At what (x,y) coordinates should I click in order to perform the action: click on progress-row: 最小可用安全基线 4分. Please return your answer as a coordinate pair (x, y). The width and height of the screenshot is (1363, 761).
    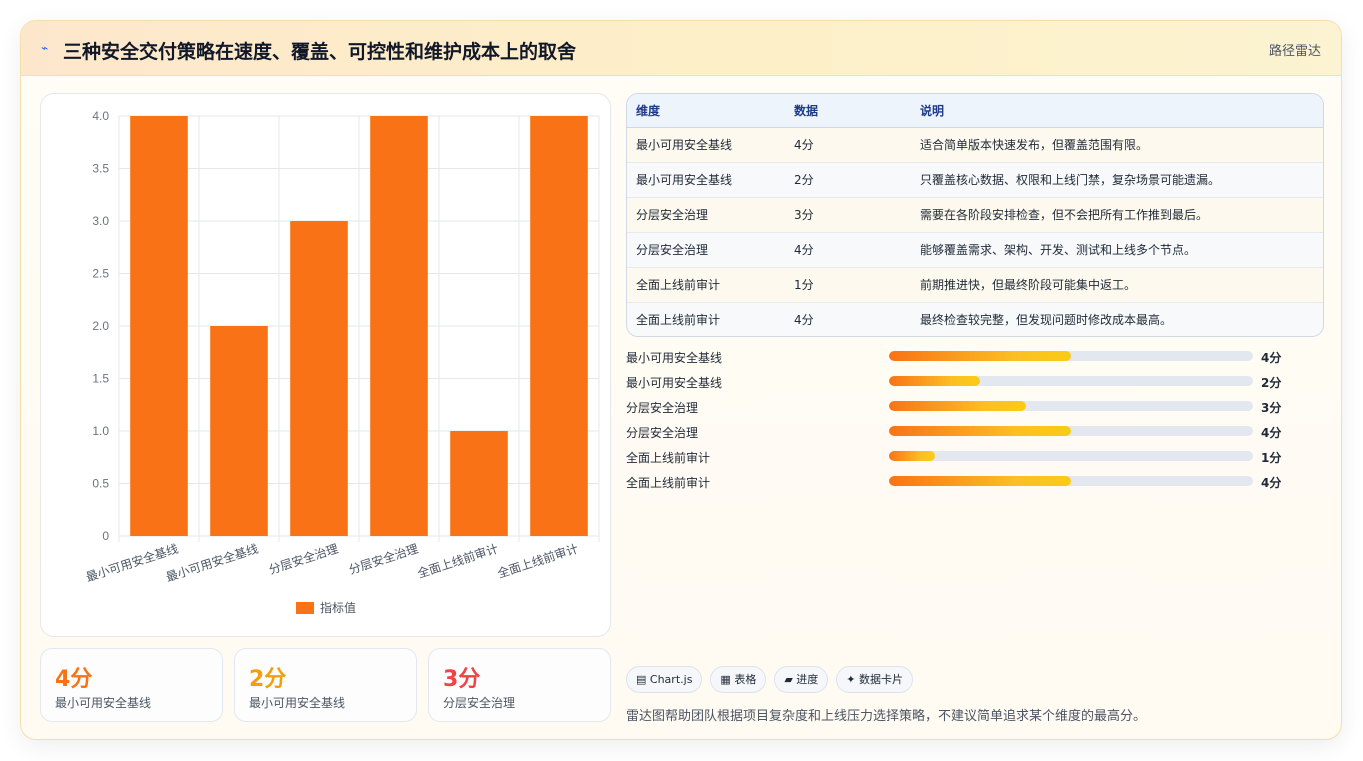
    Looking at the image, I should click on (966, 358).